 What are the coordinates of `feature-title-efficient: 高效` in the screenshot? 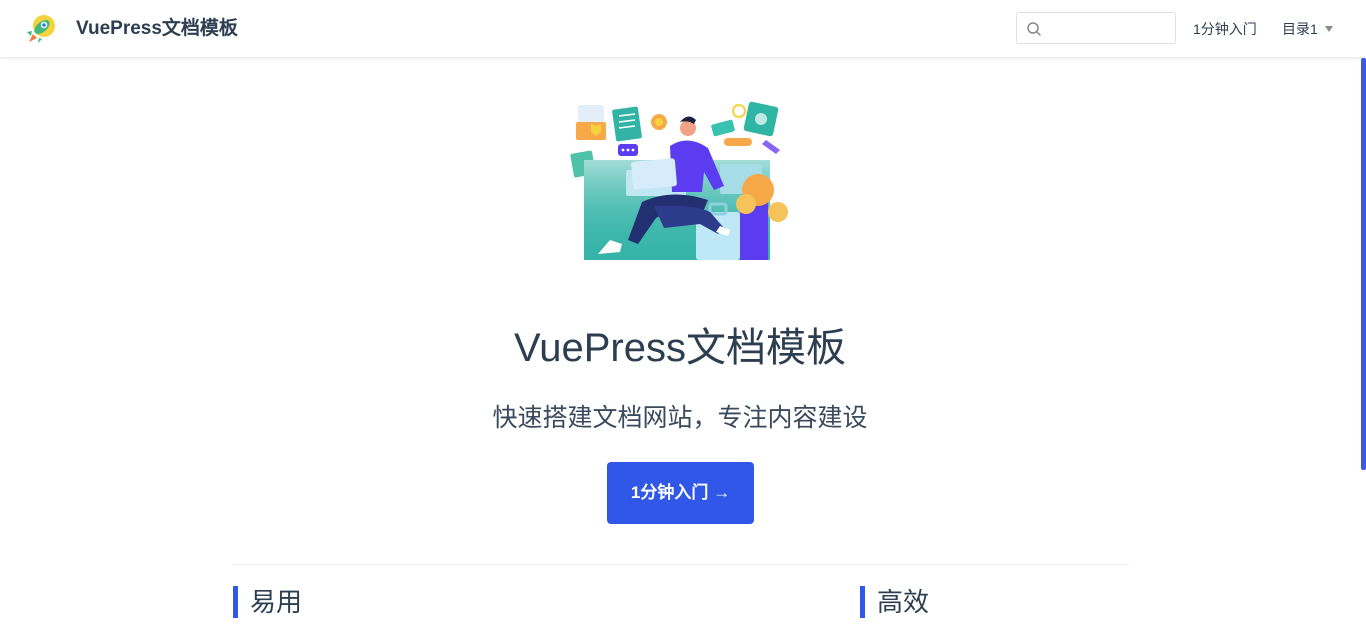 It's located at (894, 602).